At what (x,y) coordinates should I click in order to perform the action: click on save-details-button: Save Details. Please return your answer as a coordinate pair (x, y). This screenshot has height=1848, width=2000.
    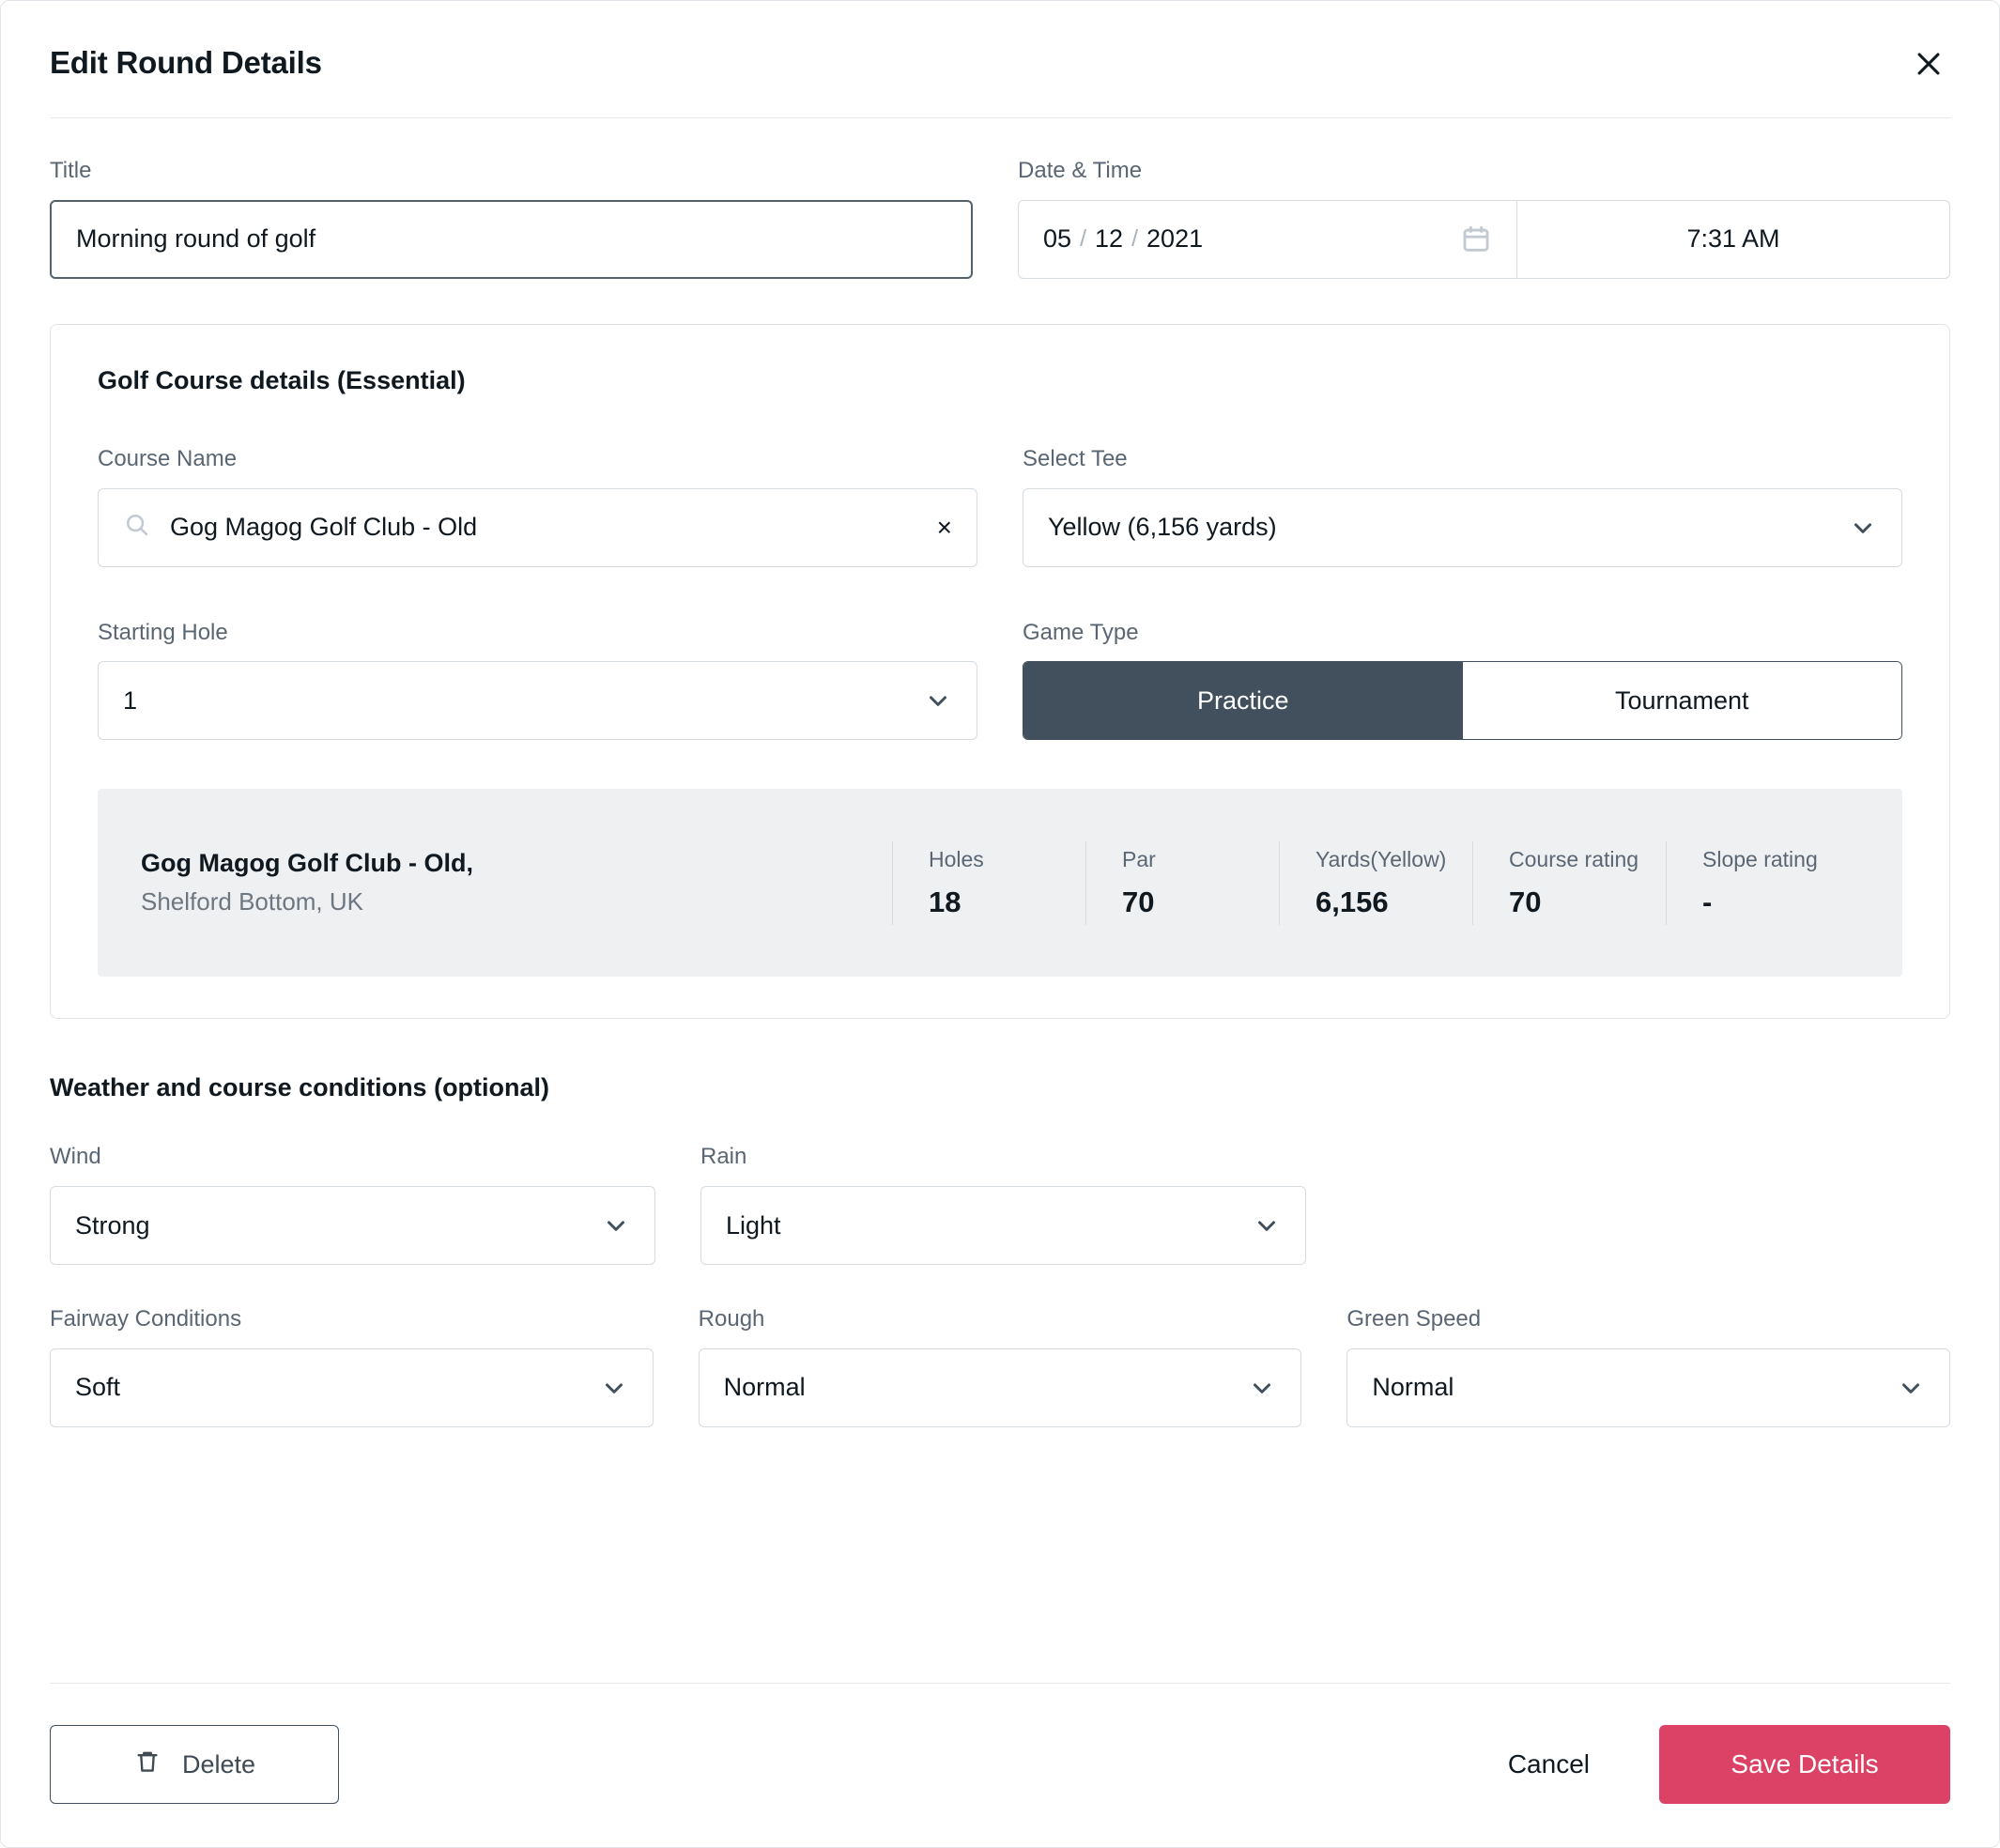
    Looking at the image, I should click on (1804, 1764).